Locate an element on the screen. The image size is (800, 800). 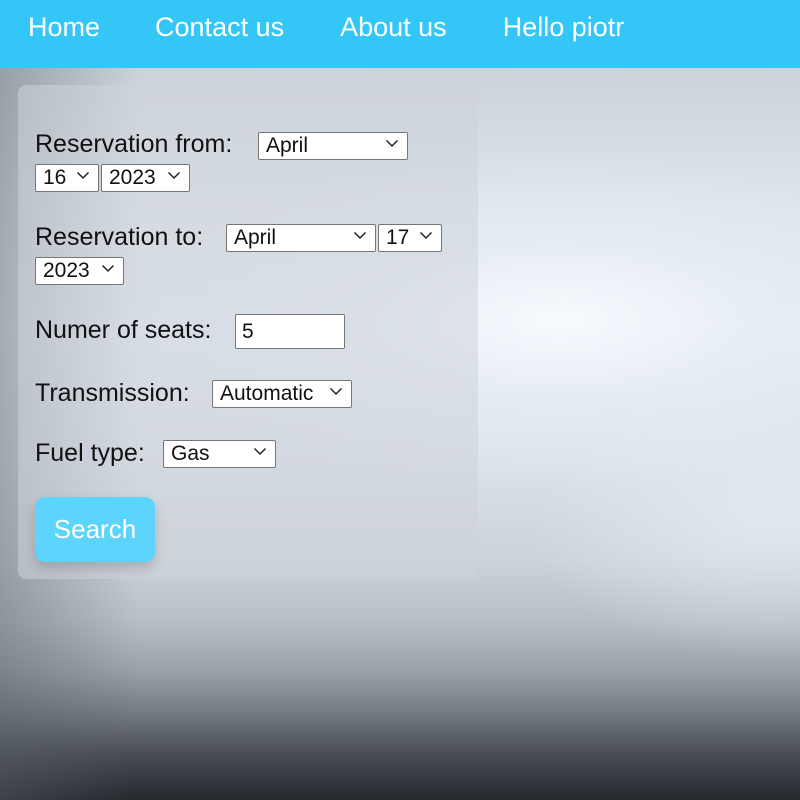
reservation-from-day-select: 16 is located at coordinates (67, 178).